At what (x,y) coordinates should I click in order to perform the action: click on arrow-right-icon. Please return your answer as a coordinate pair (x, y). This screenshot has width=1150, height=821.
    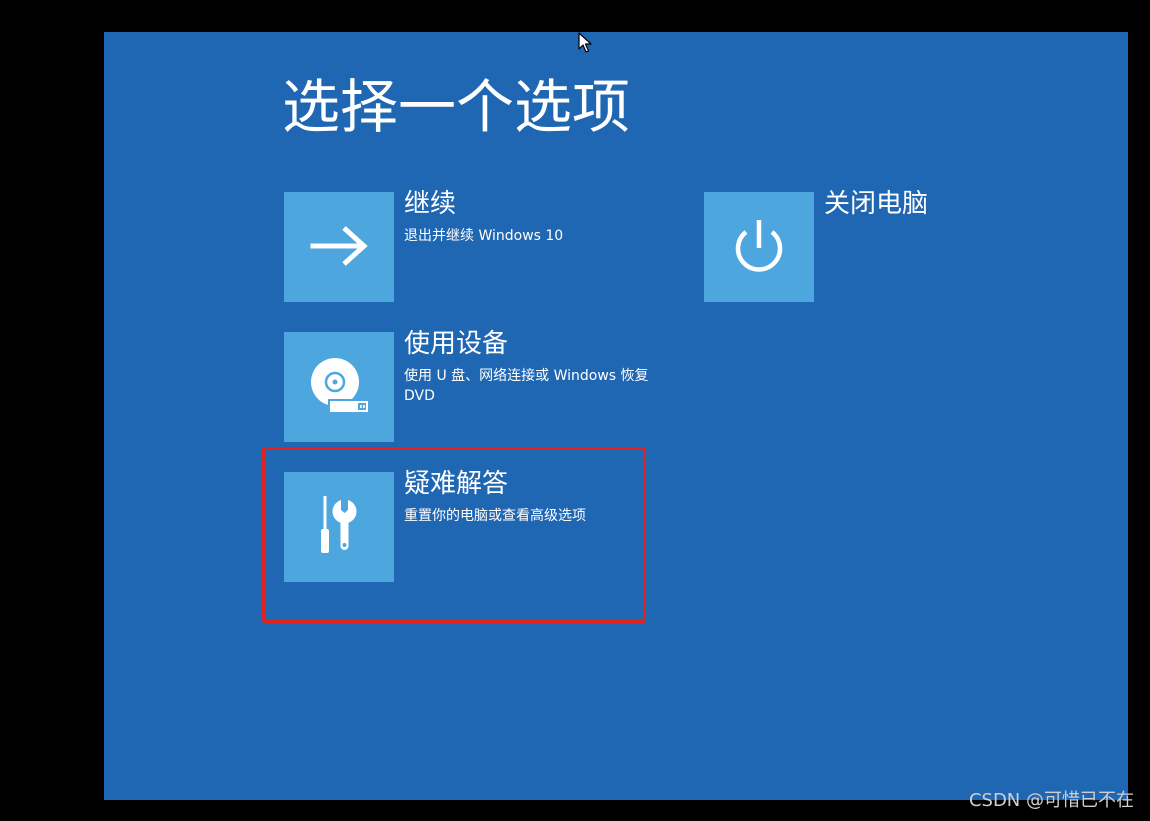
    Looking at the image, I should click on (339, 246).